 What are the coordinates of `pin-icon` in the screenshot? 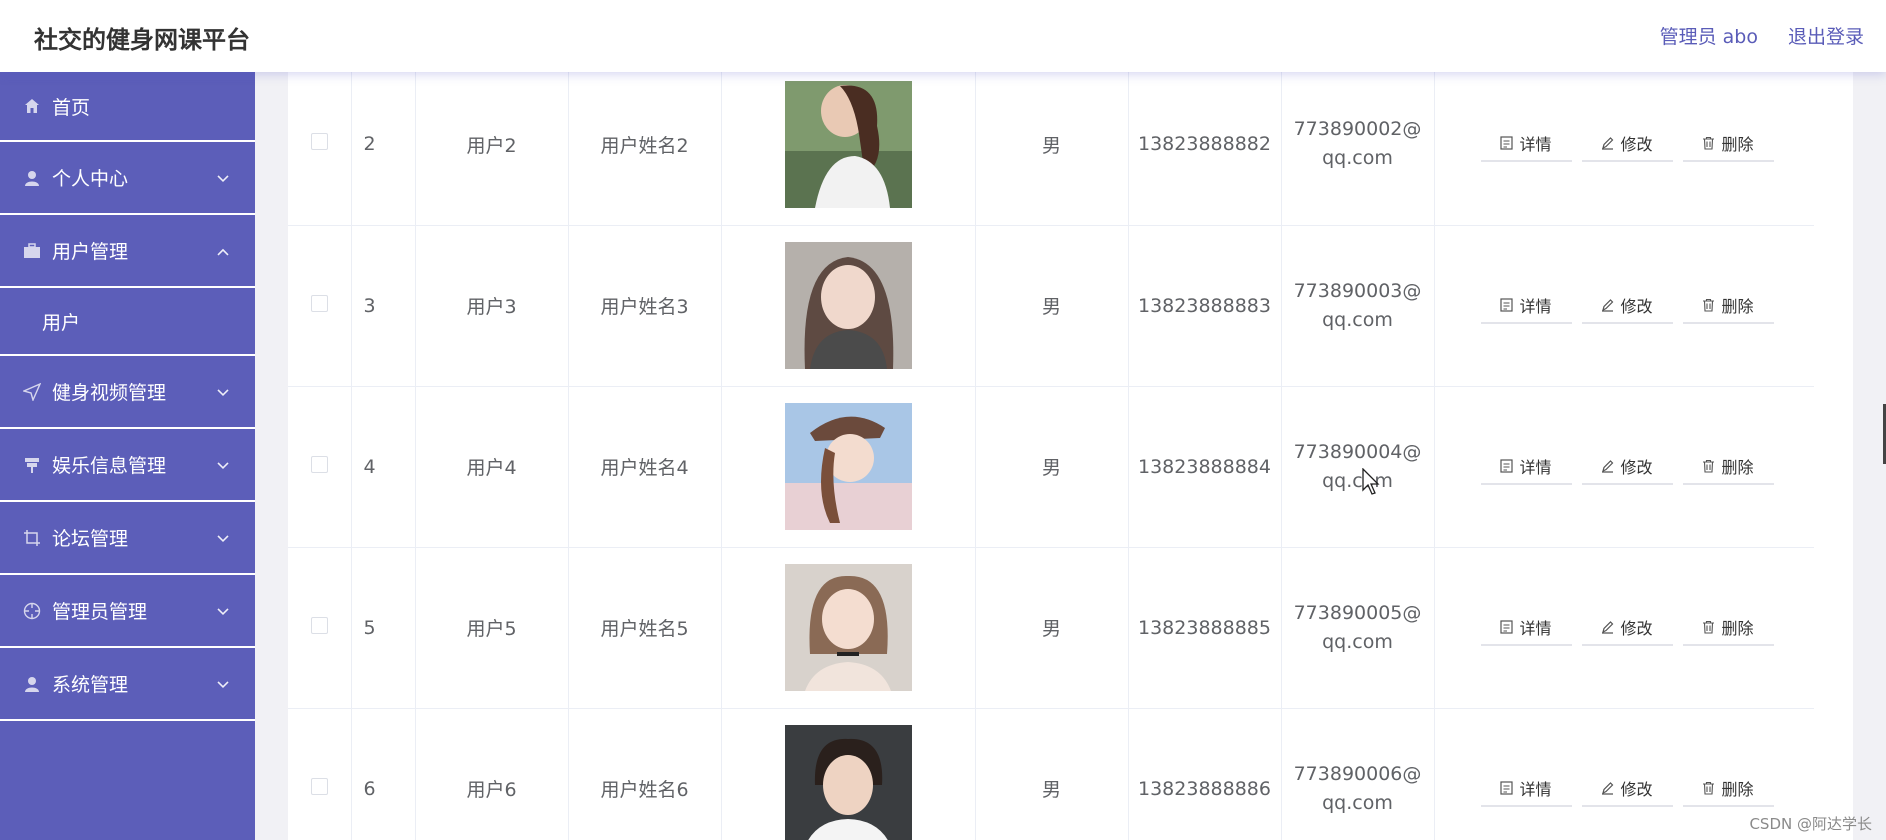 It's located at (32, 465).